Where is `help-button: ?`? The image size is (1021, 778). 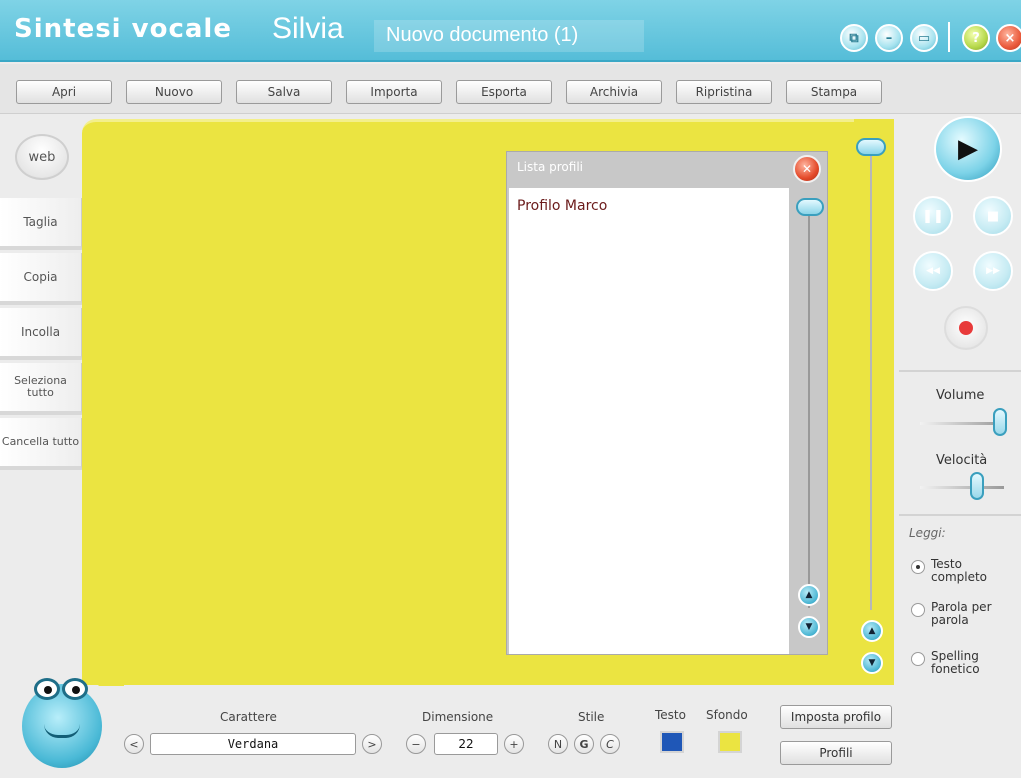
help-button: ? is located at coordinates (976, 38).